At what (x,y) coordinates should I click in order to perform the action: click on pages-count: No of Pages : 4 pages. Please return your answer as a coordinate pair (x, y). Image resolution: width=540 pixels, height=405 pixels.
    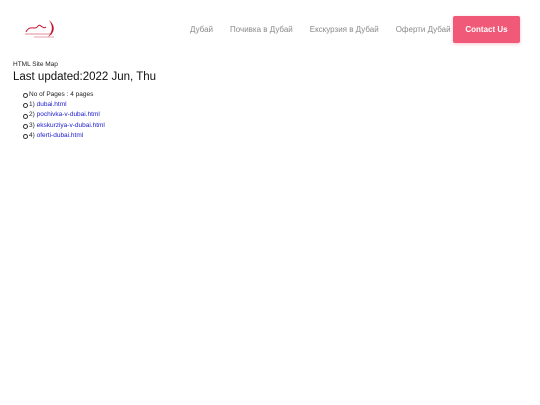
    Looking at the image, I should click on (89, 95).